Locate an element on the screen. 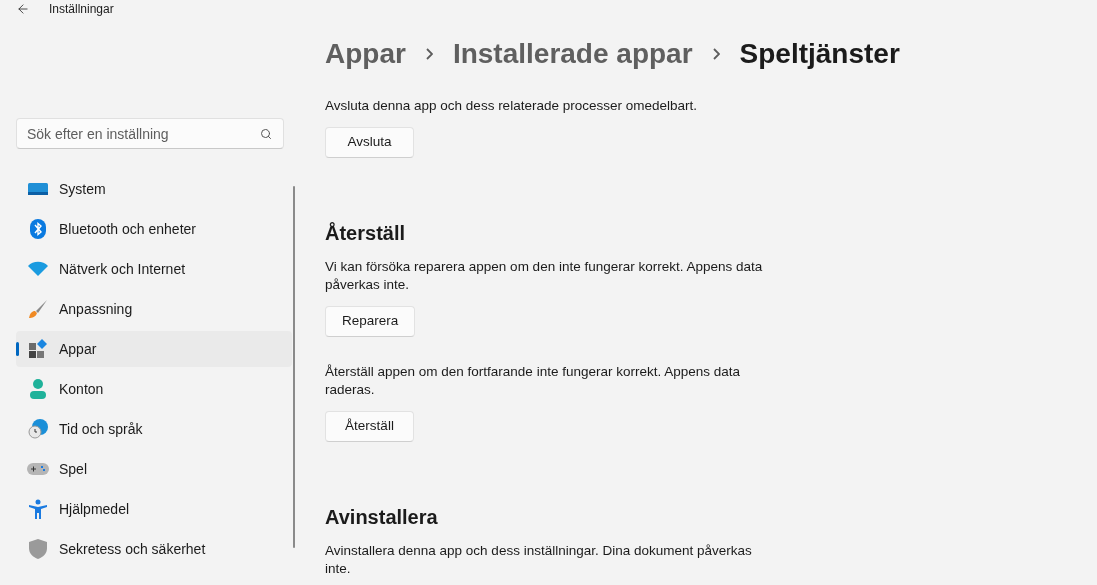 This screenshot has width=1097, height=585. action-button: Avsluta is located at coordinates (369, 142).